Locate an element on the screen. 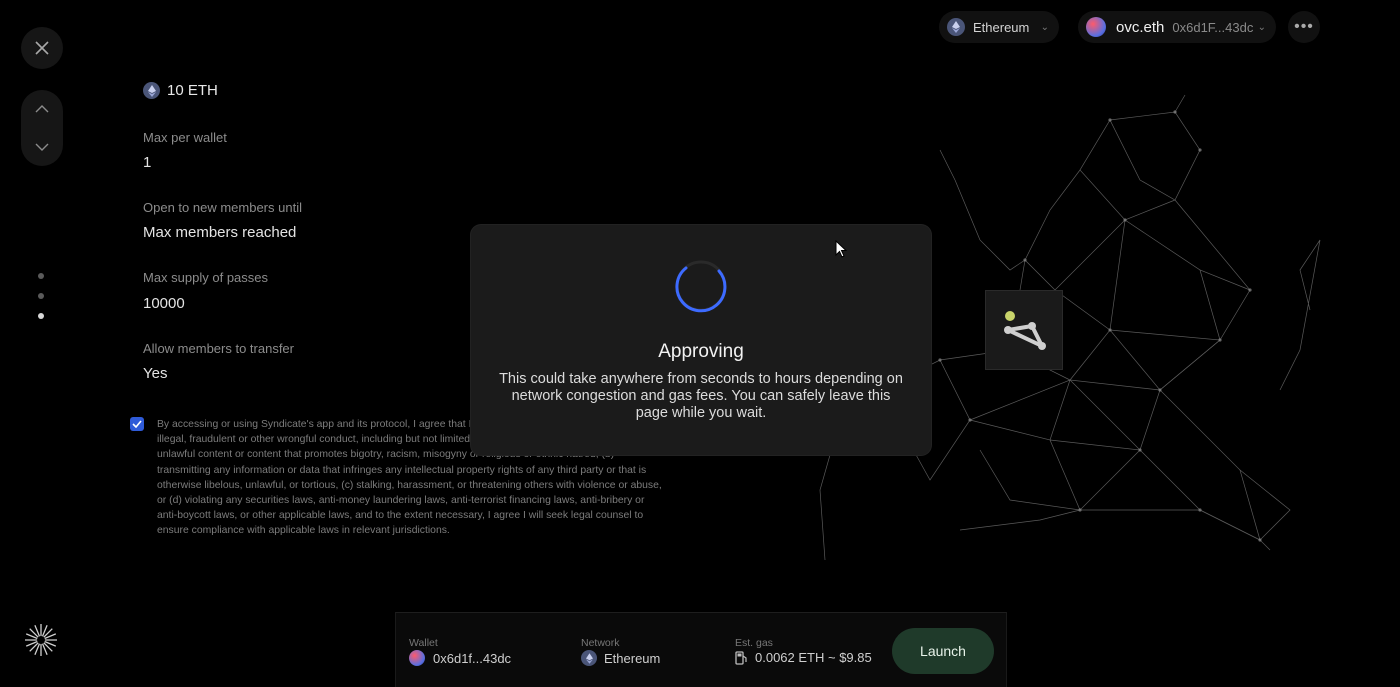 This screenshot has width=1400, height=687. mouse-cursor-icon is located at coordinates (841, 249).